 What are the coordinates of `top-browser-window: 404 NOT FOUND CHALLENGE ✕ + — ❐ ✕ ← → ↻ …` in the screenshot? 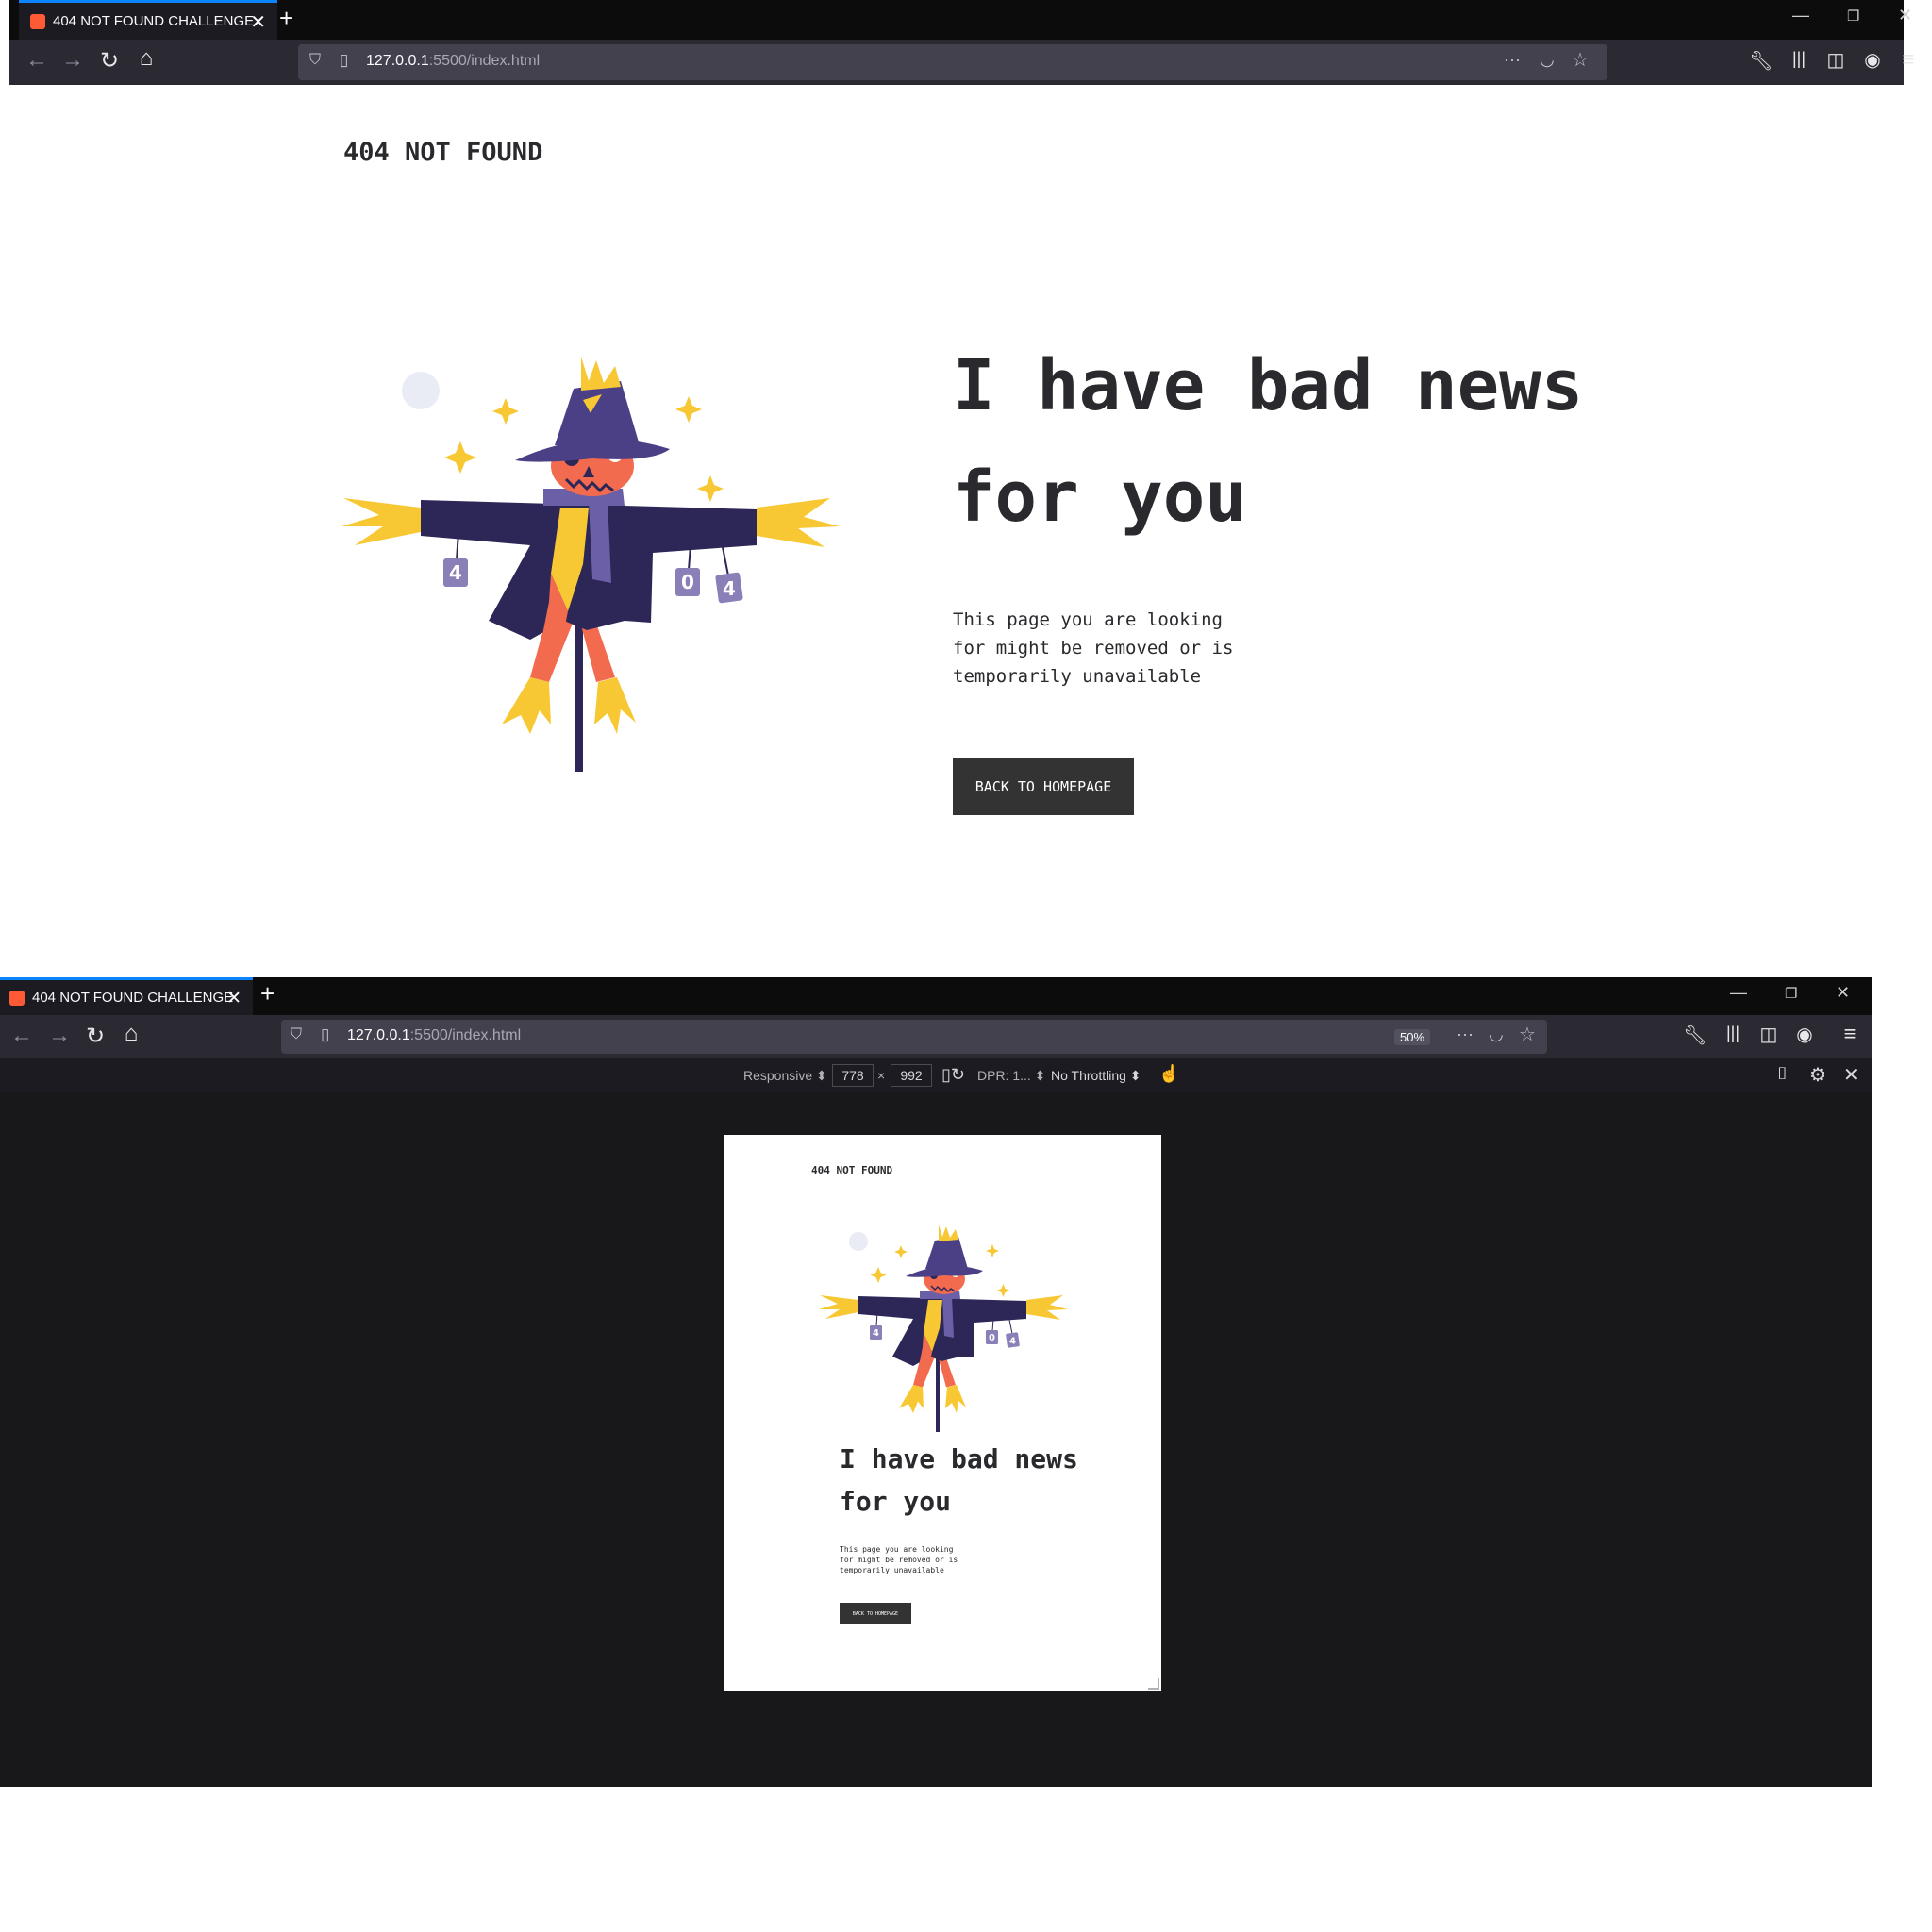 It's located at (962, 42).